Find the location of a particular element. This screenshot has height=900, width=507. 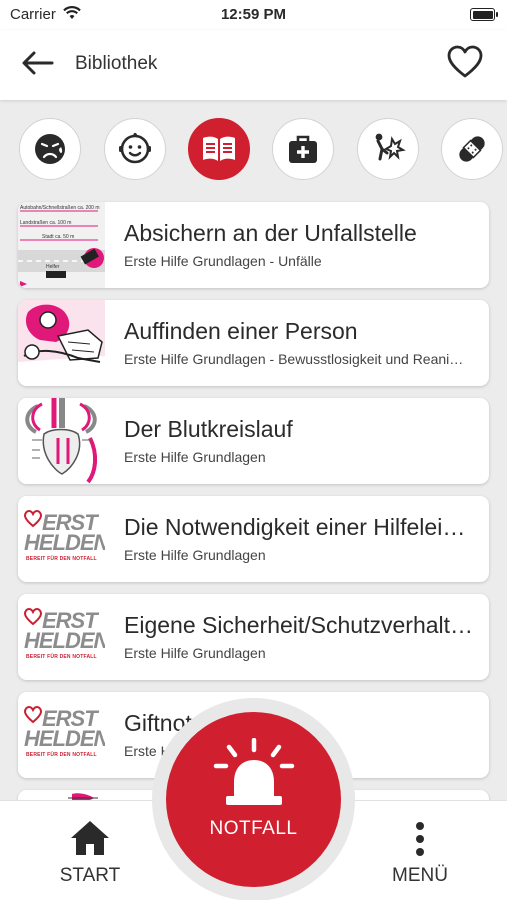

list-item: Der Blutkreislauf Erste Hilfe Grundlagen is located at coordinates (253, 441).